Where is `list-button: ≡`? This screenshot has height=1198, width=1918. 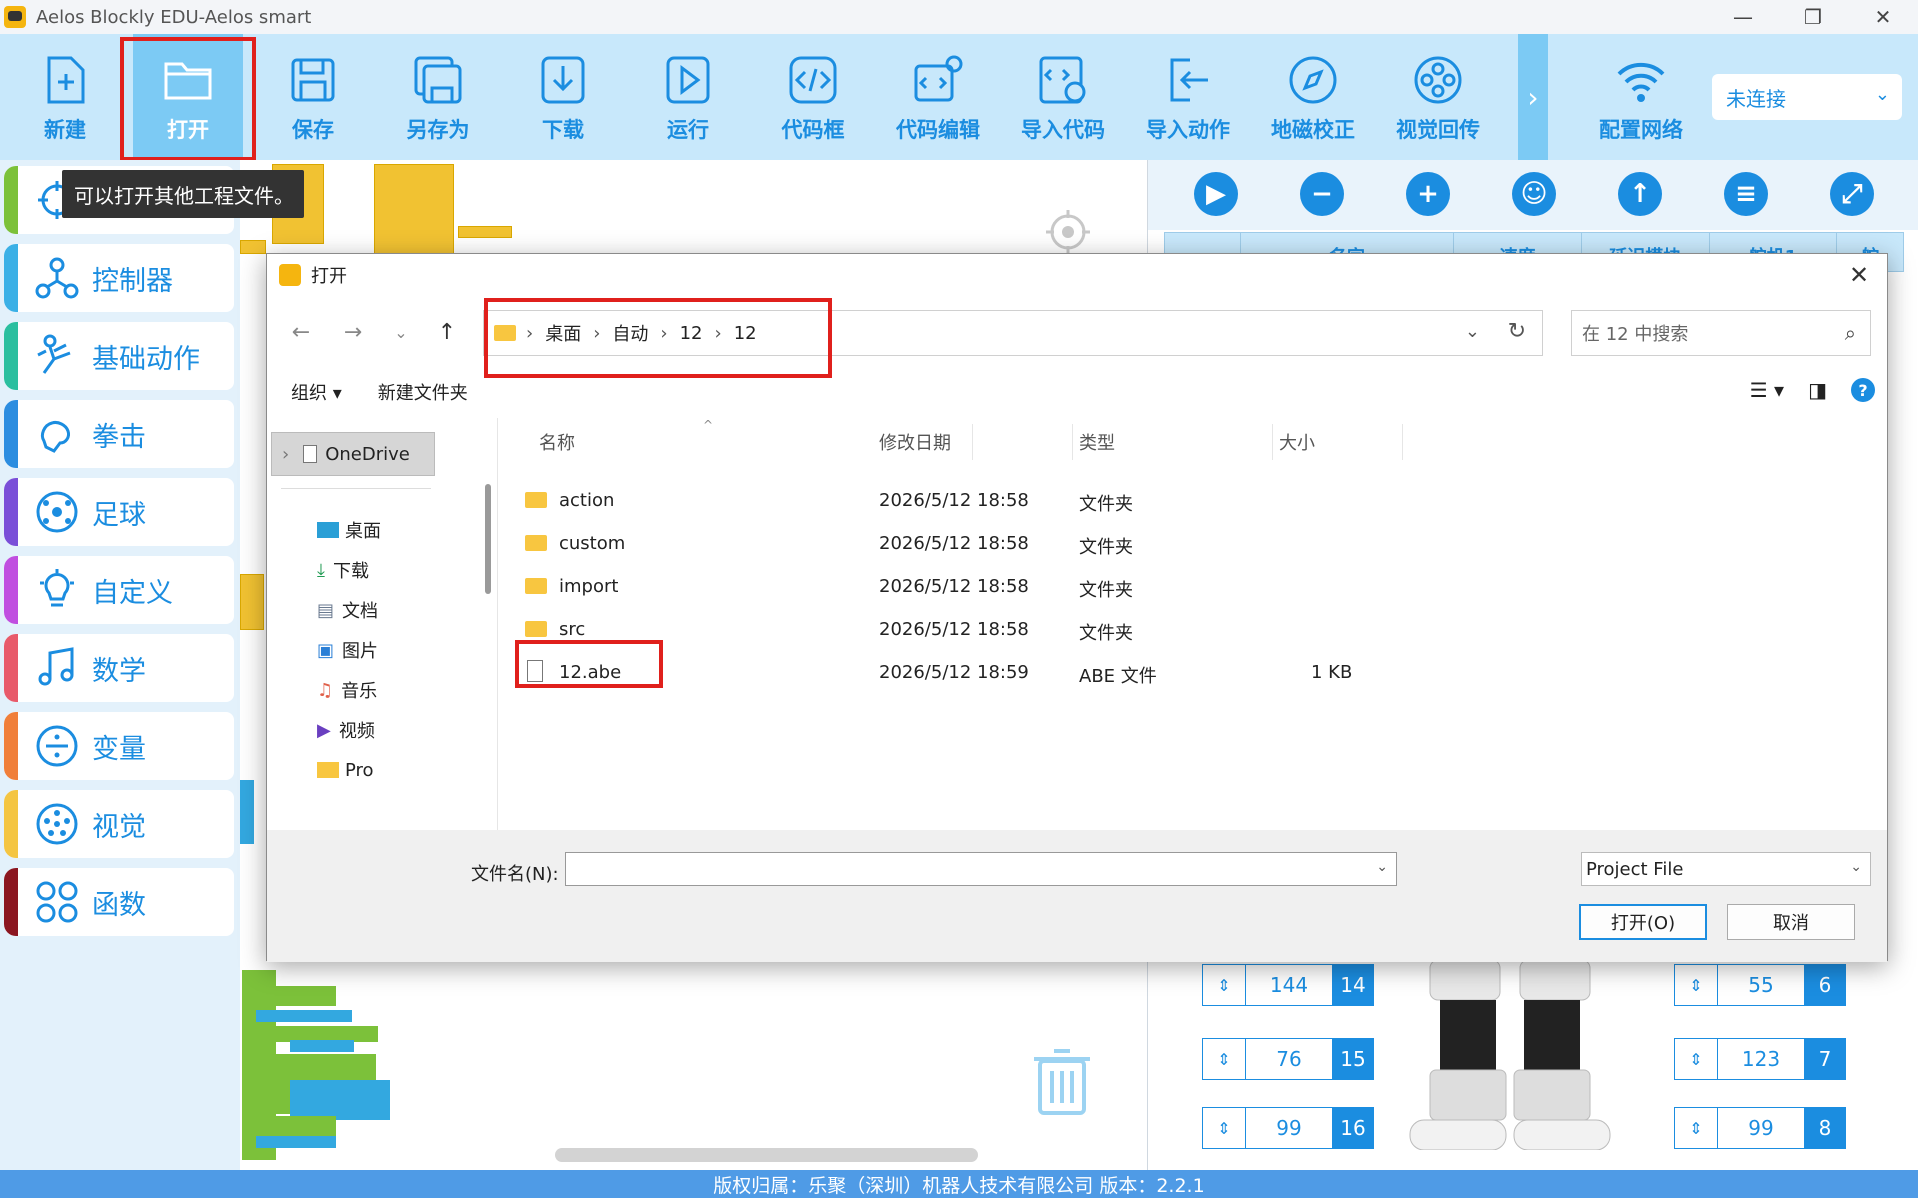
list-button: ≡ is located at coordinates (1746, 194).